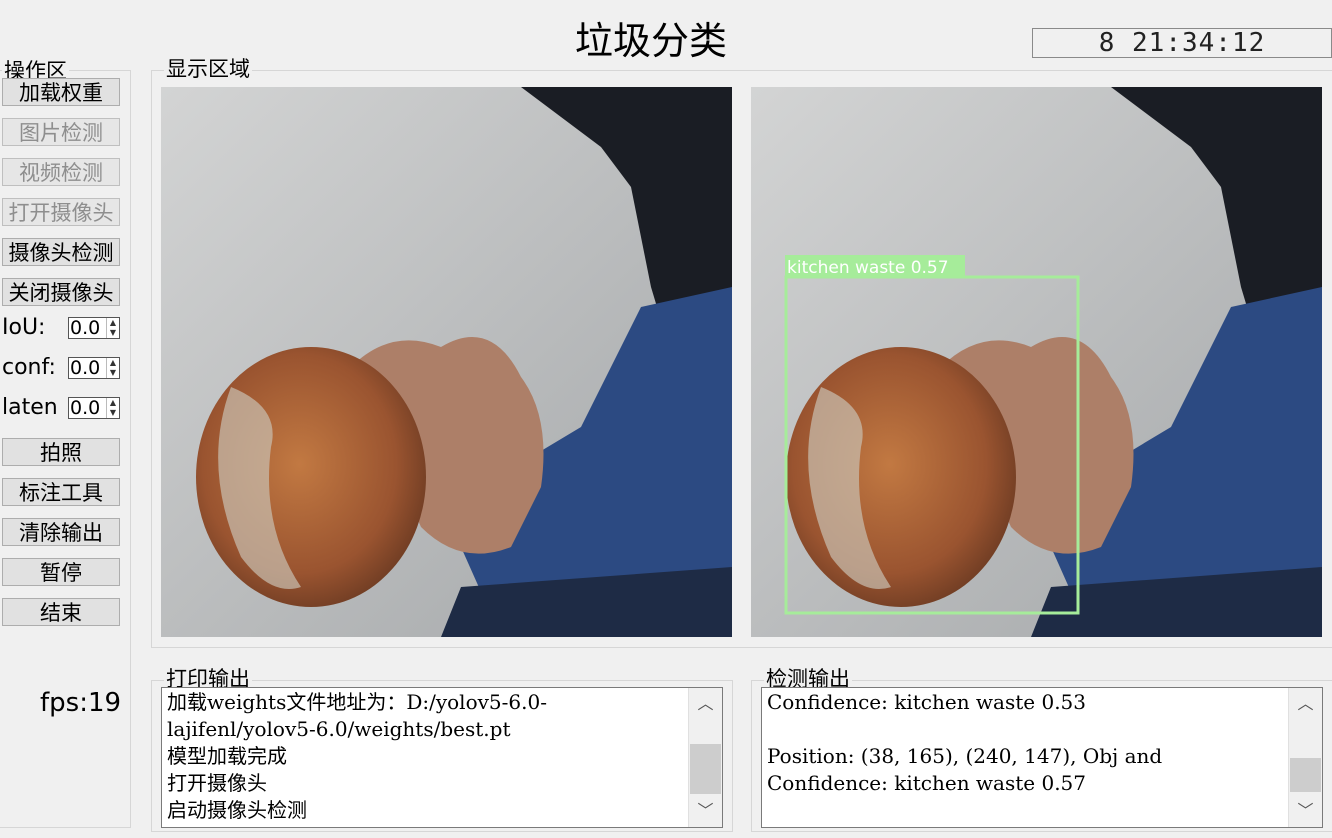 Image resolution: width=1332 pixels, height=838 pixels. What do you see at coordinates (61, 452) in the screenshot?
I see `snapshot-button: 拍照` at bounding box center [61, 452].